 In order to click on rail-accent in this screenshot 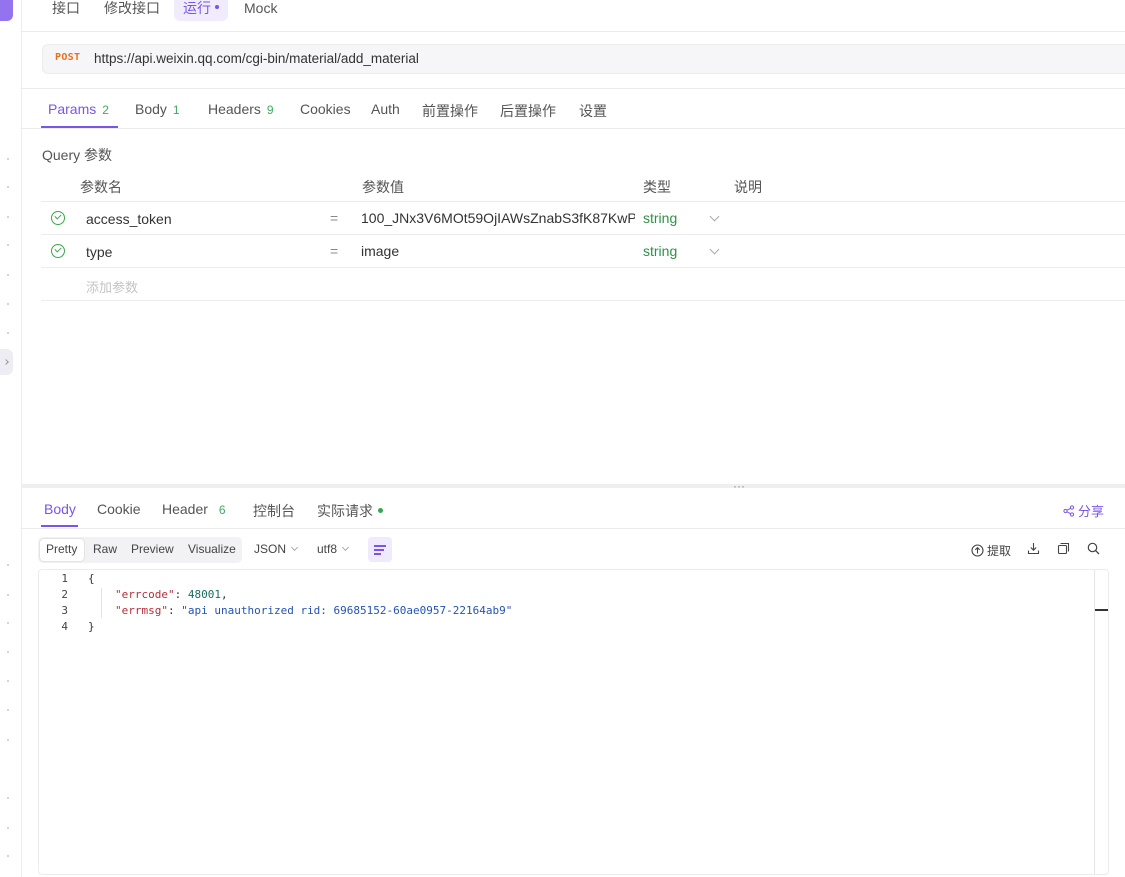, I will do `click(6, 10)`.